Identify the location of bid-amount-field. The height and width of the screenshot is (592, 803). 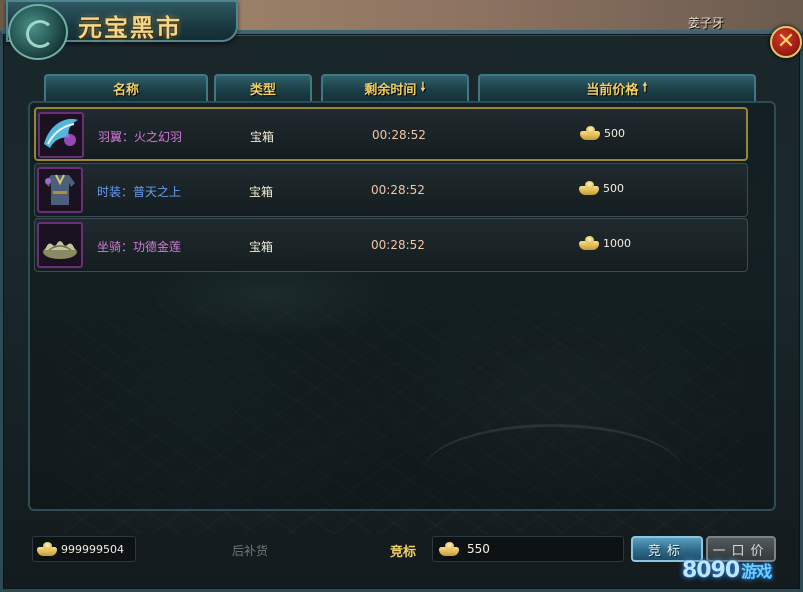
(528, 549).